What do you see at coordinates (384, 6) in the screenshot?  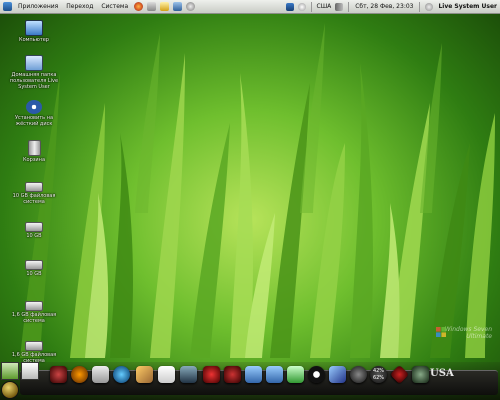 I see `clock: Сбт, 28 Фев, 23:03` at bounding box center [384, 6].